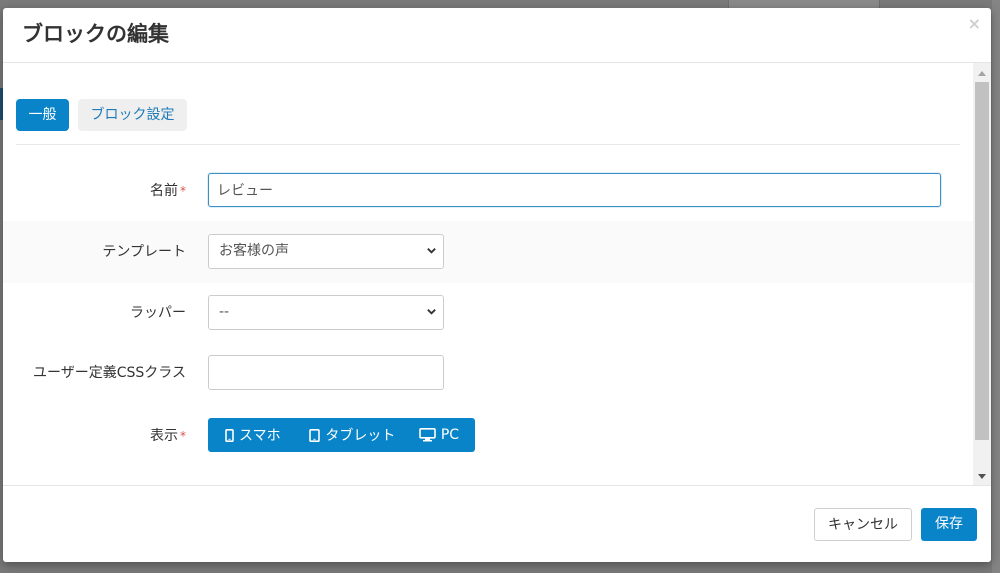 This screenshot has height=573, width=1000. Describe the element at coordinates (982, 476) in the screenshot. I see `scroll-down-arrow-icon` at that location.